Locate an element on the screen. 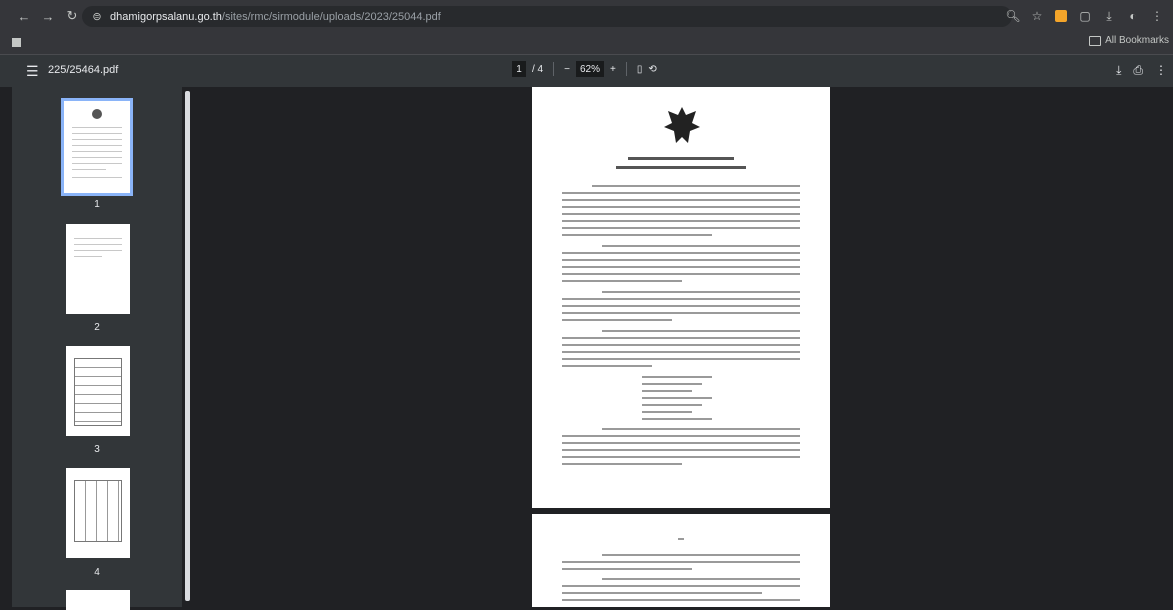 The width and height of the screenshot is (1173, 610). pdf-more-icon: ⋮ is located at coordinates (1161, 70).